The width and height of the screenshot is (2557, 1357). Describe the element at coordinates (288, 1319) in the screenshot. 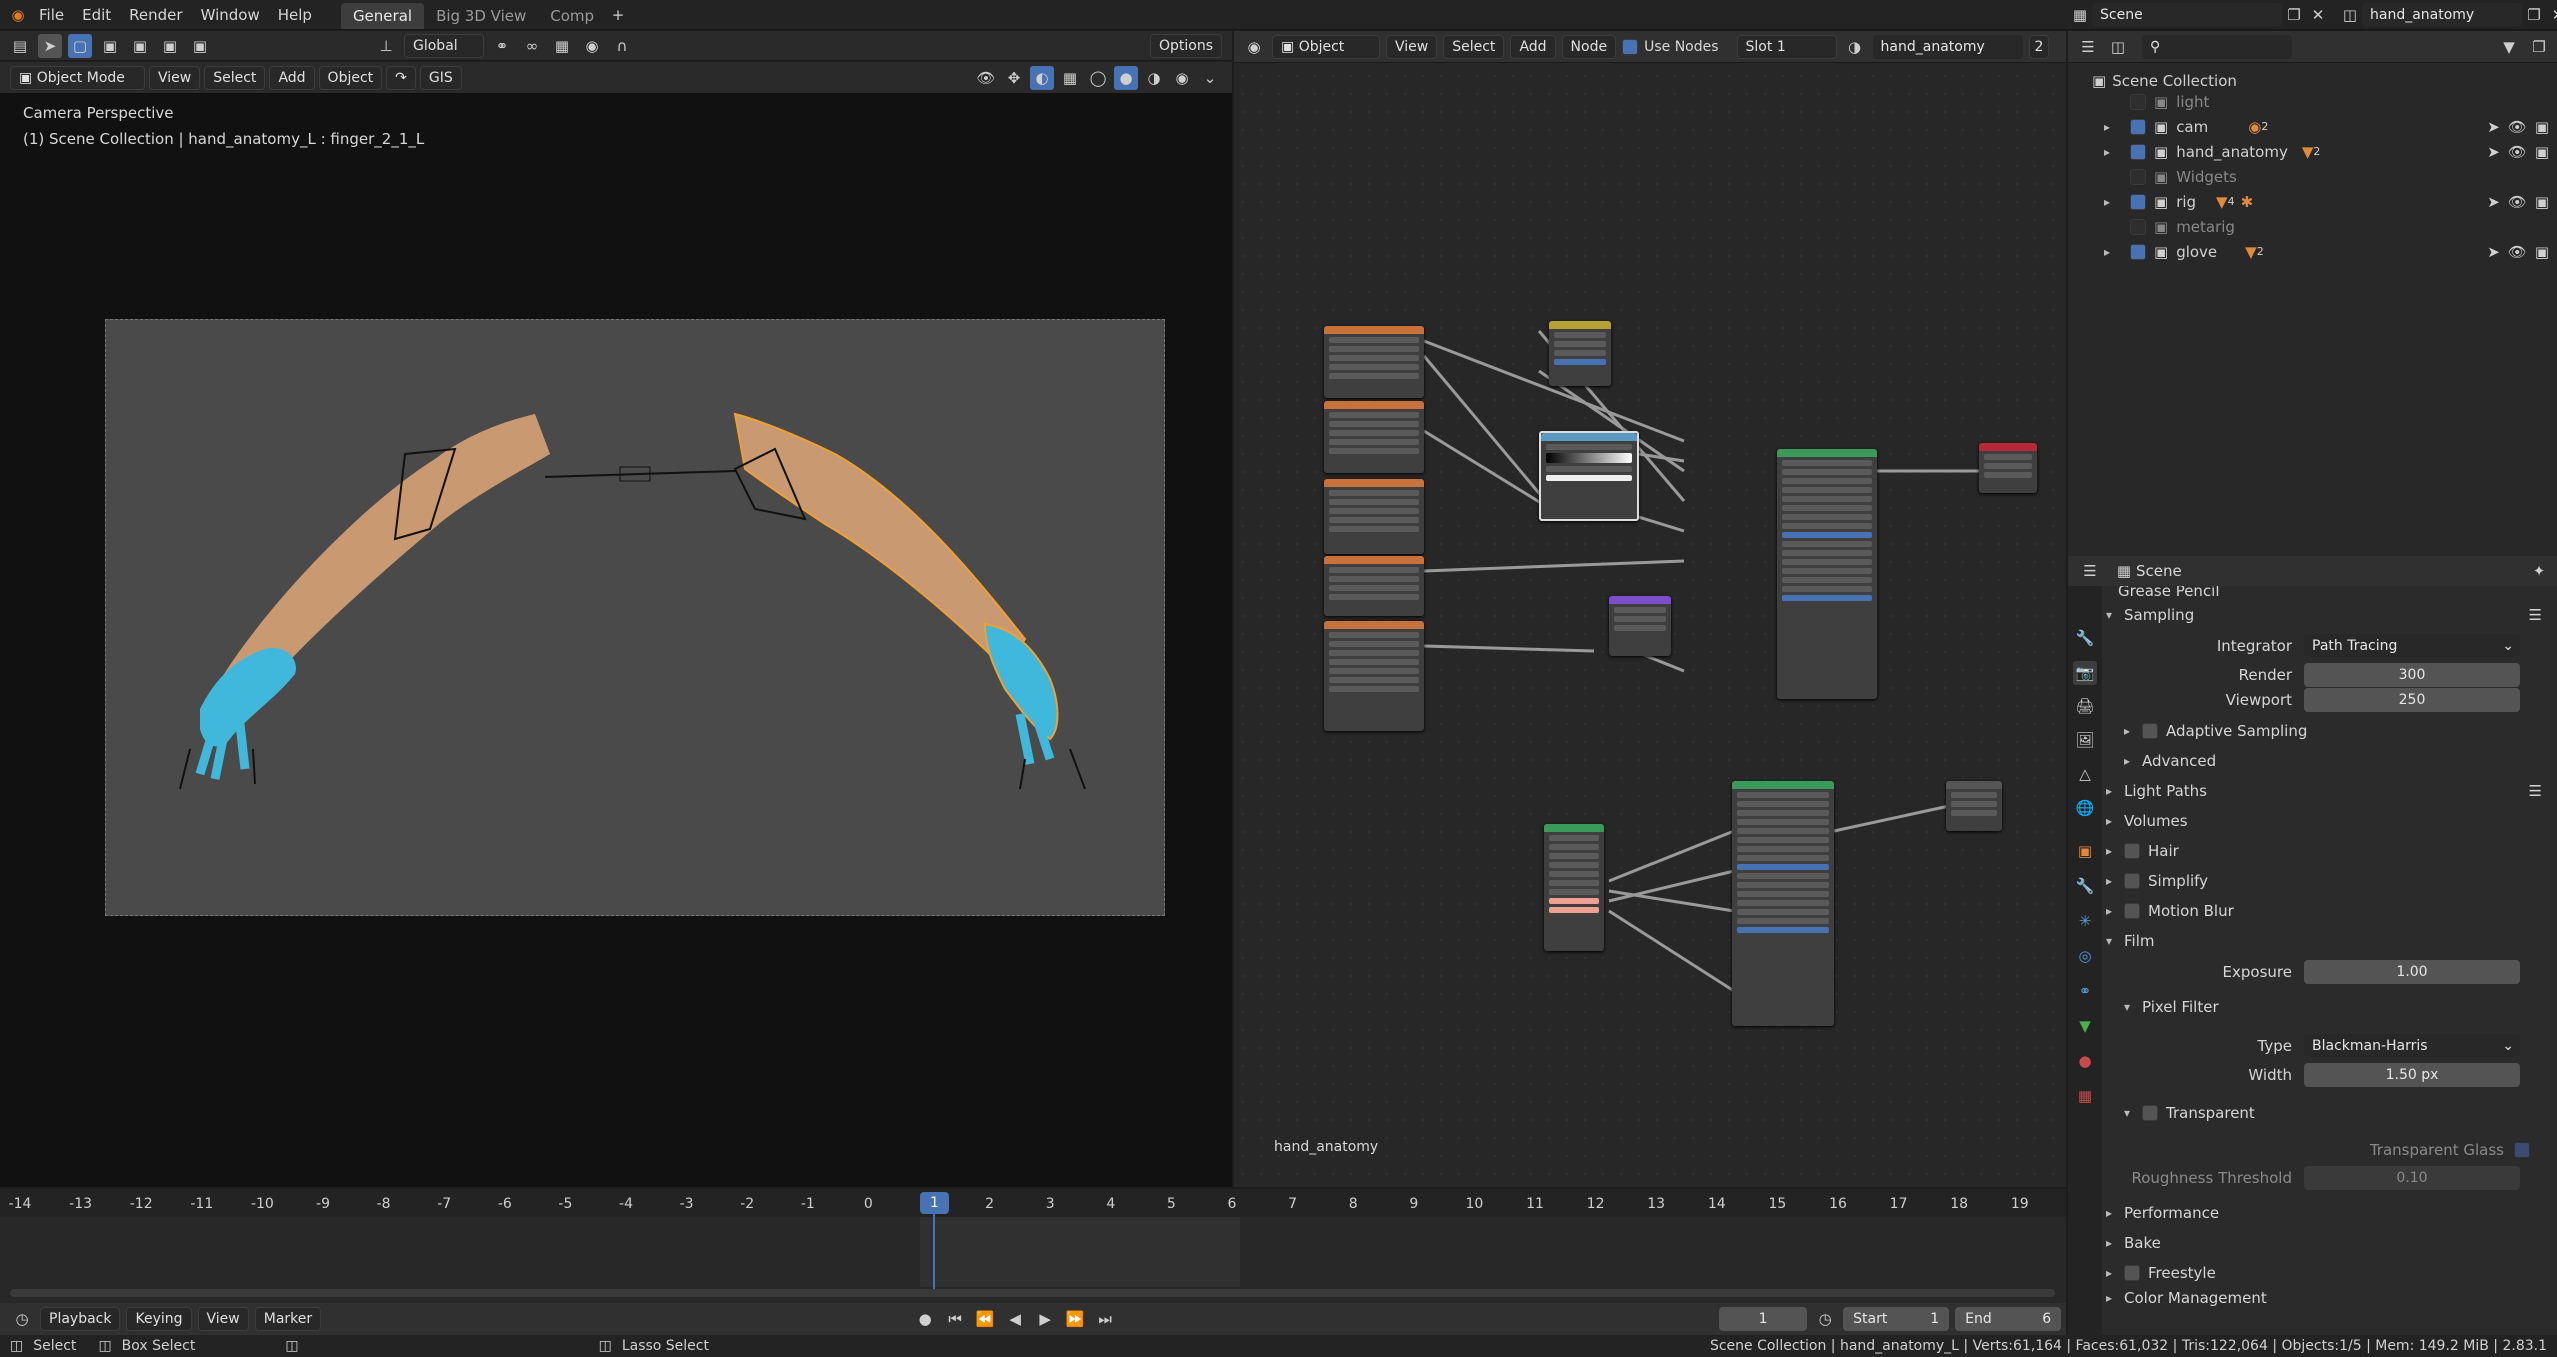

I see `timeline-menu-marker: Marker` at that location.